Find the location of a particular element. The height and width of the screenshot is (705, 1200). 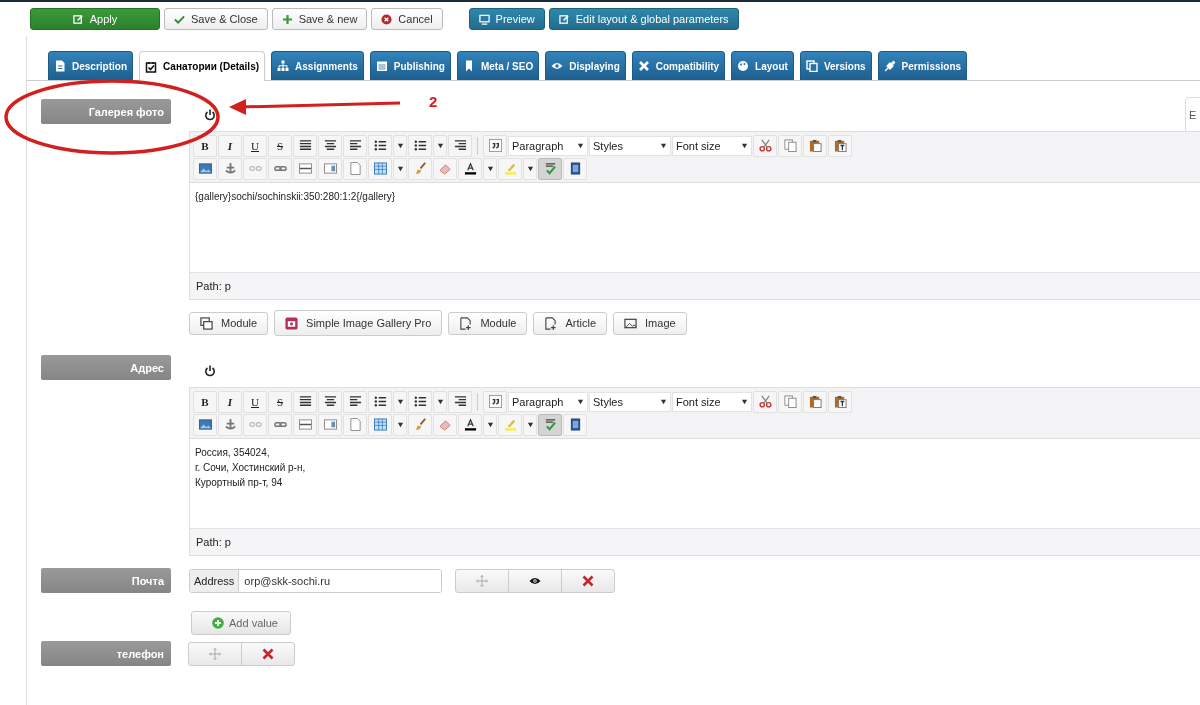

cancel-icon is located at coordinates (387, 19).